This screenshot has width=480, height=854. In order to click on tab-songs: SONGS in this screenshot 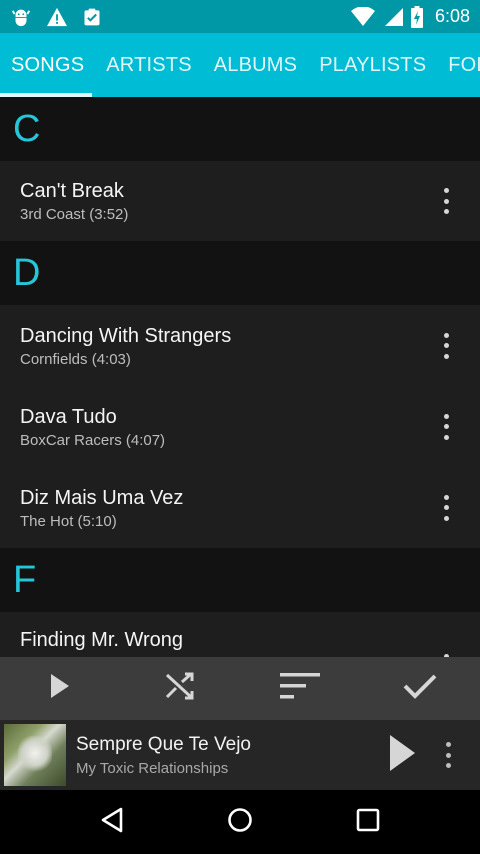, I will do `click(47, 65)`.